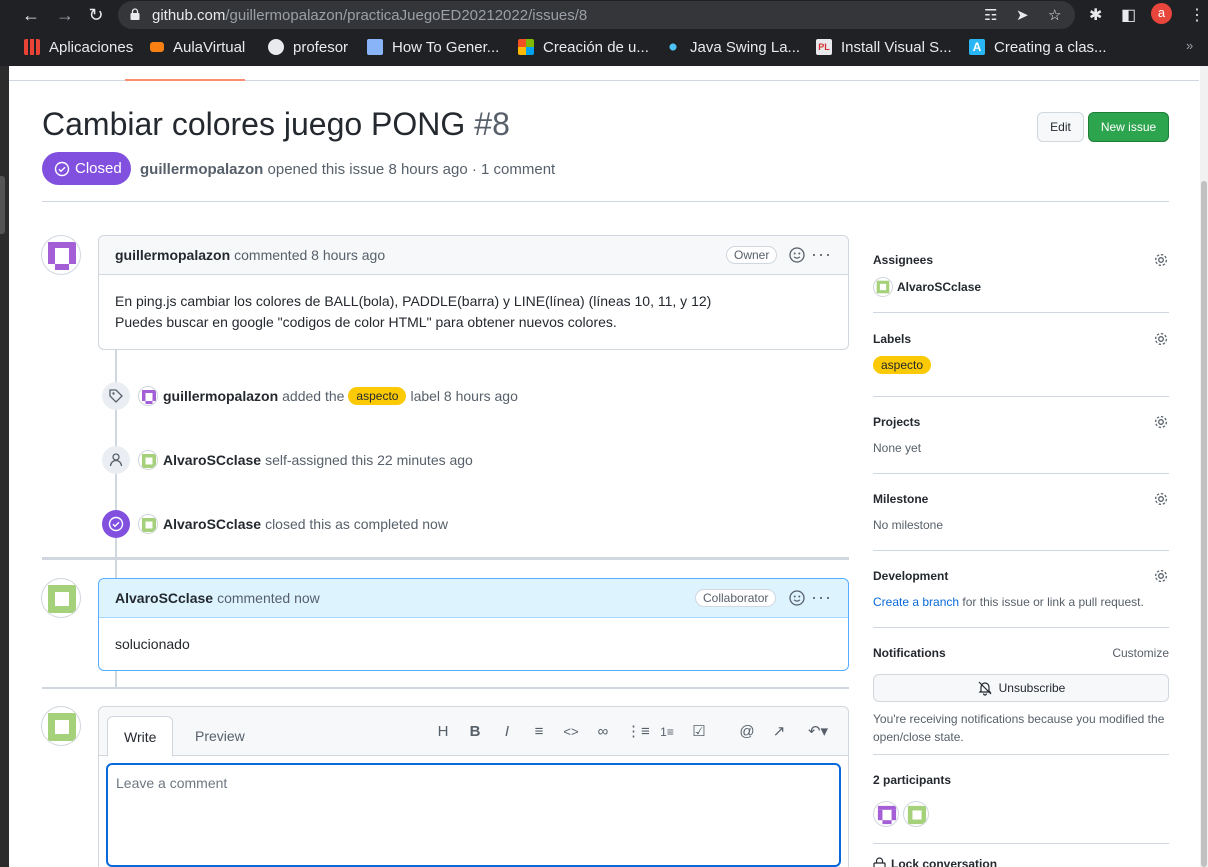 The height and width of the screenshot is (867, 1208). What do you see at coordinates (571, 732) in the screenshot?
I see `code-icon: <>` at bounding box center [571, 732].